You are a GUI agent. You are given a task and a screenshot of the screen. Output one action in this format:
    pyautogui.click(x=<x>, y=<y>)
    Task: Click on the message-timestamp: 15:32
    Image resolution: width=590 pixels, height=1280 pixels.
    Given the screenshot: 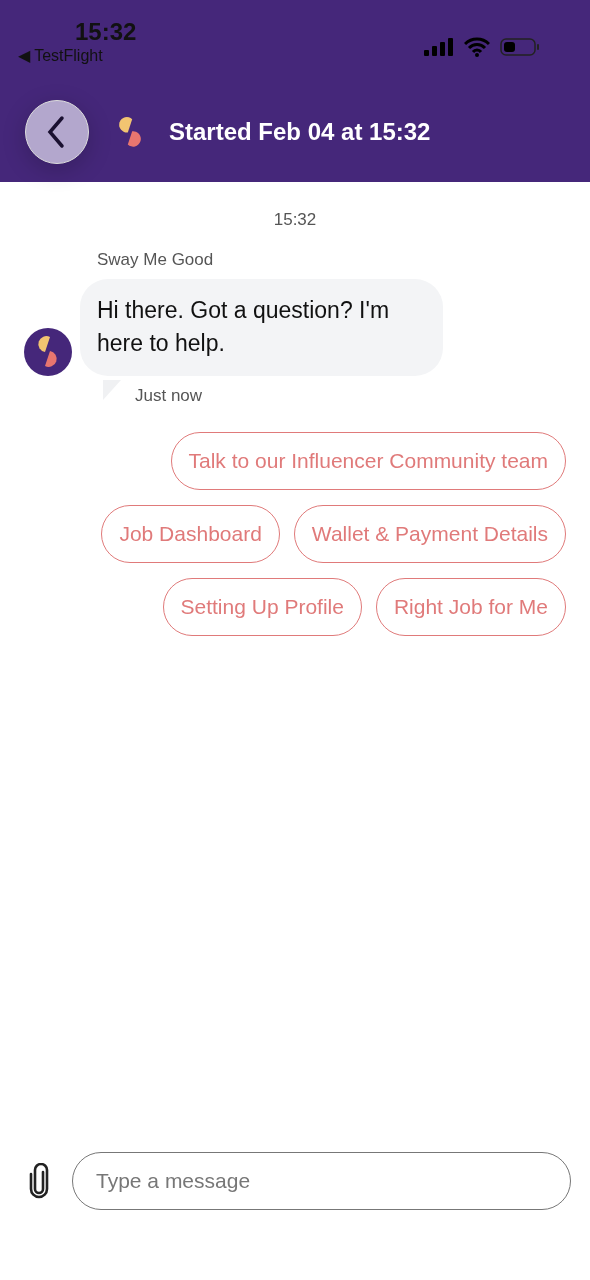 What is the action you would take?
    pyautogui.click(x=295, y=220)
    